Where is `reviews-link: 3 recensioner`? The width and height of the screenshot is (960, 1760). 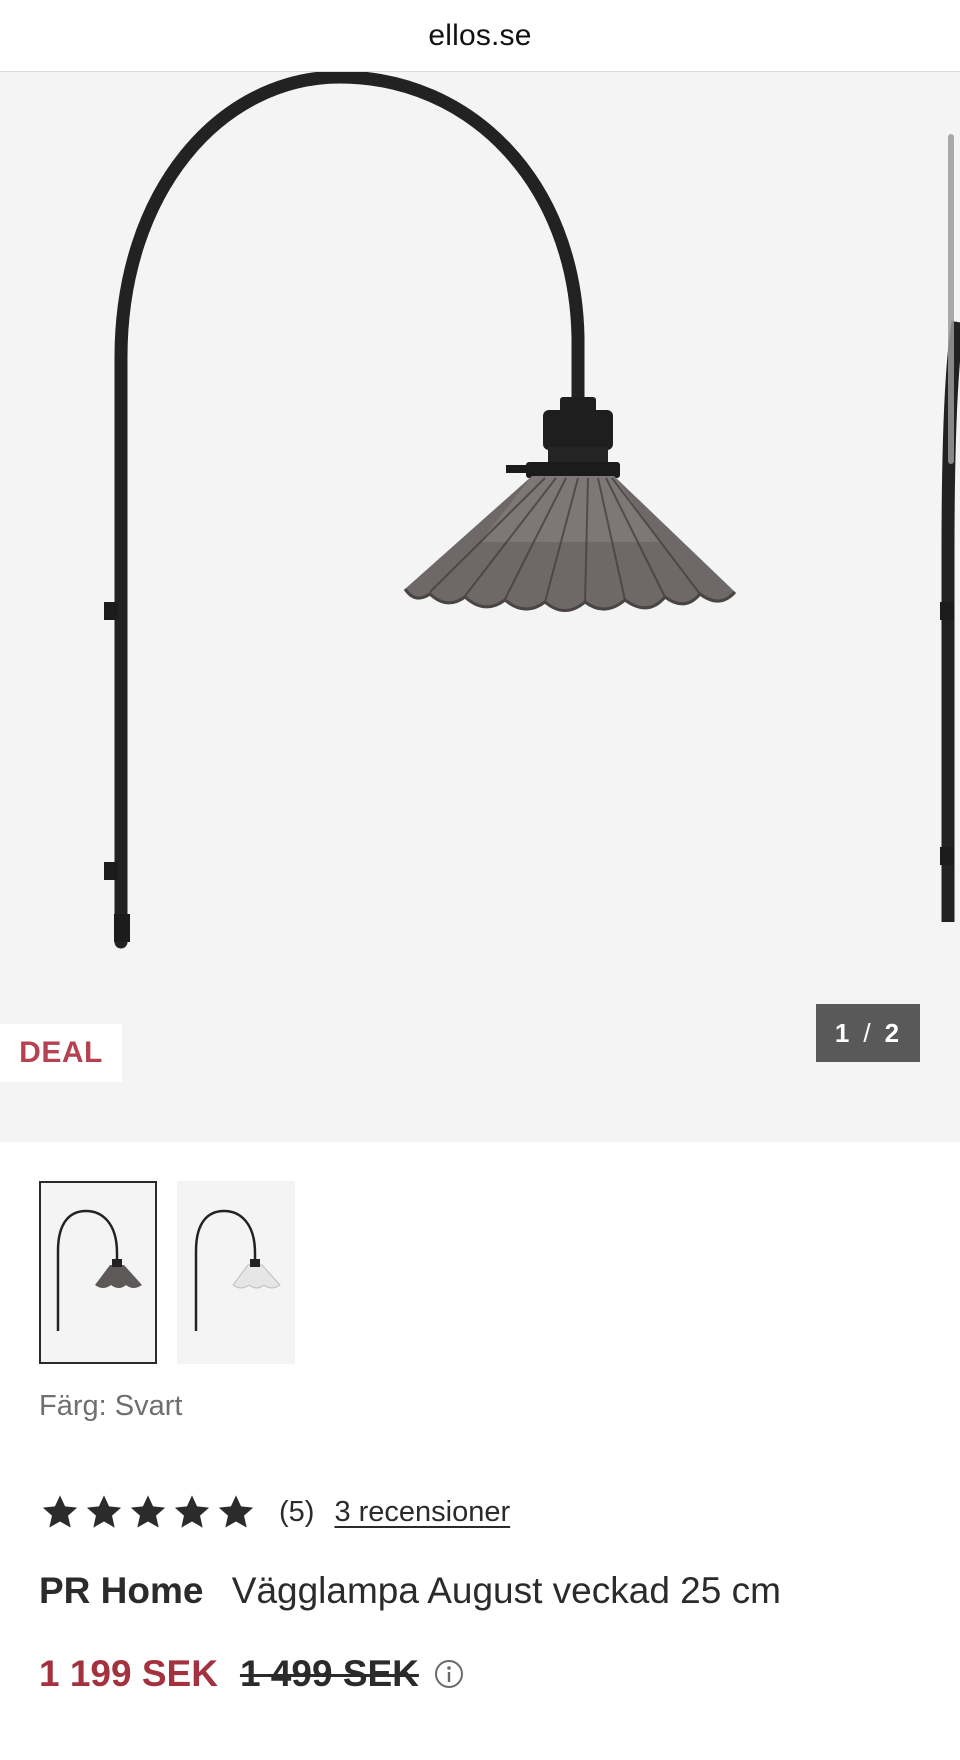 reviews-link: 3 recensioner is located at coordinates (422, 1512).